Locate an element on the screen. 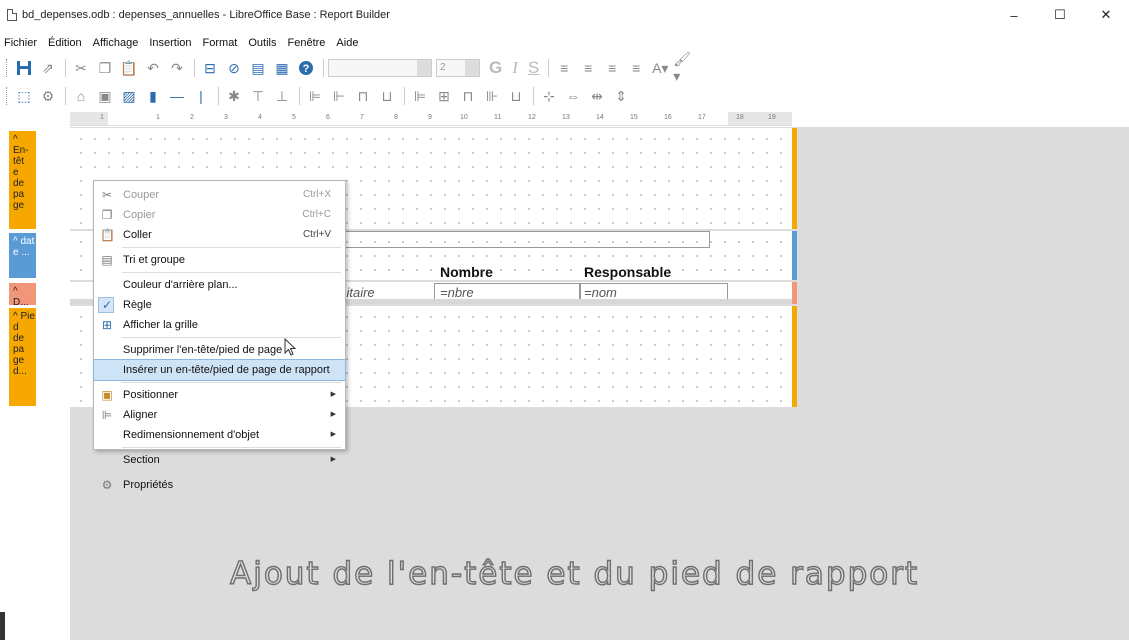 The height and width of the screenshot is (640, 1129). page-header-section-tab: ^ En- têt e de pa ge is located at coordinates (22, 180).